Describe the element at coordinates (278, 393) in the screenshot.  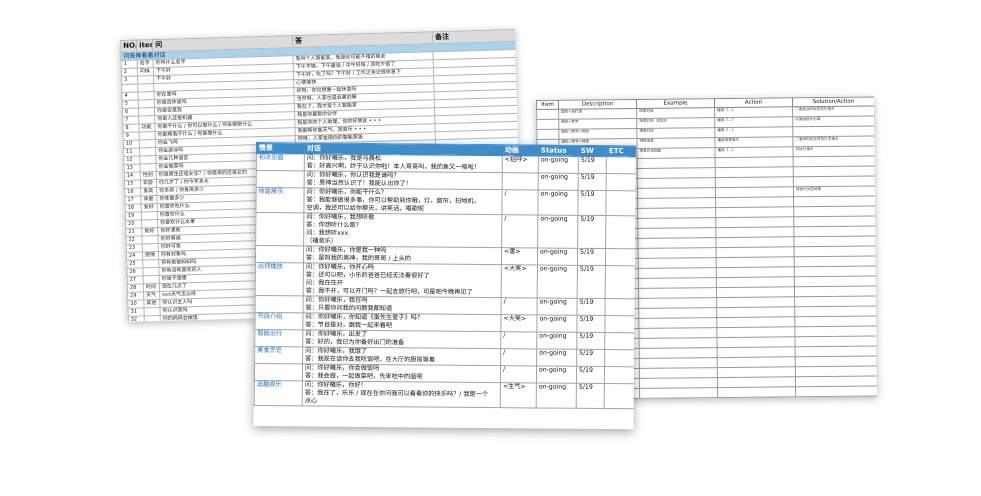
I see `scene-cell: 逗趣娱乐` at that location.